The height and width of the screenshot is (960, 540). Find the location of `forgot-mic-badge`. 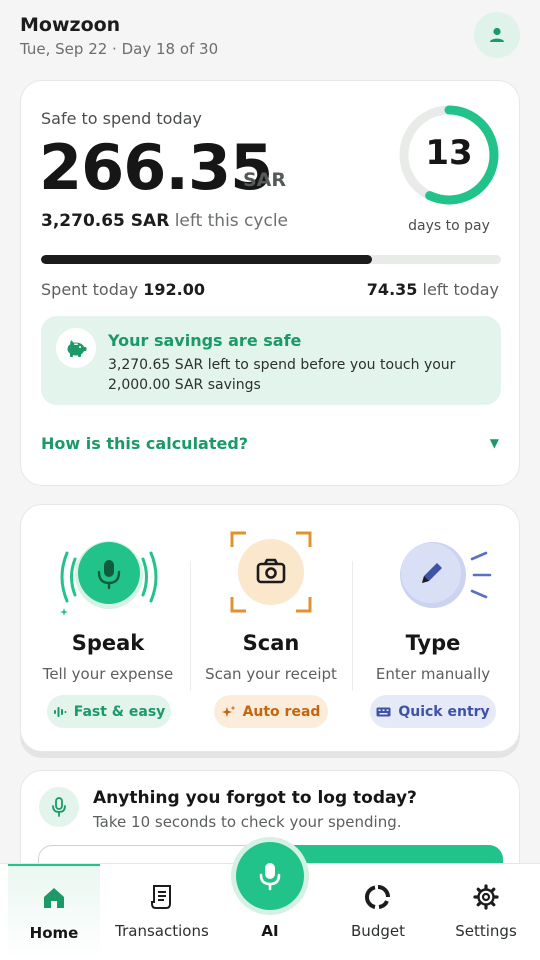

forgot-mic-badge is located at coordinates (59, 807).